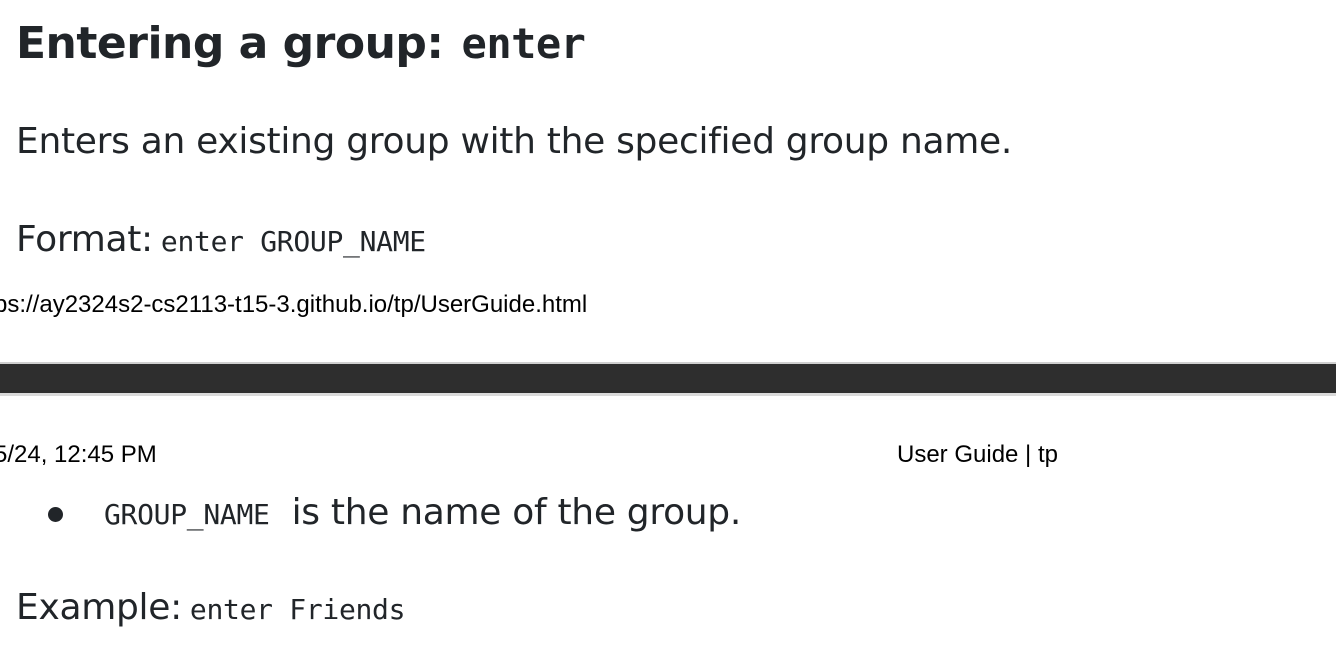 The height and width of the screenshot is (658, 1336). I want to click on page-break-divider, so click(668, 379).